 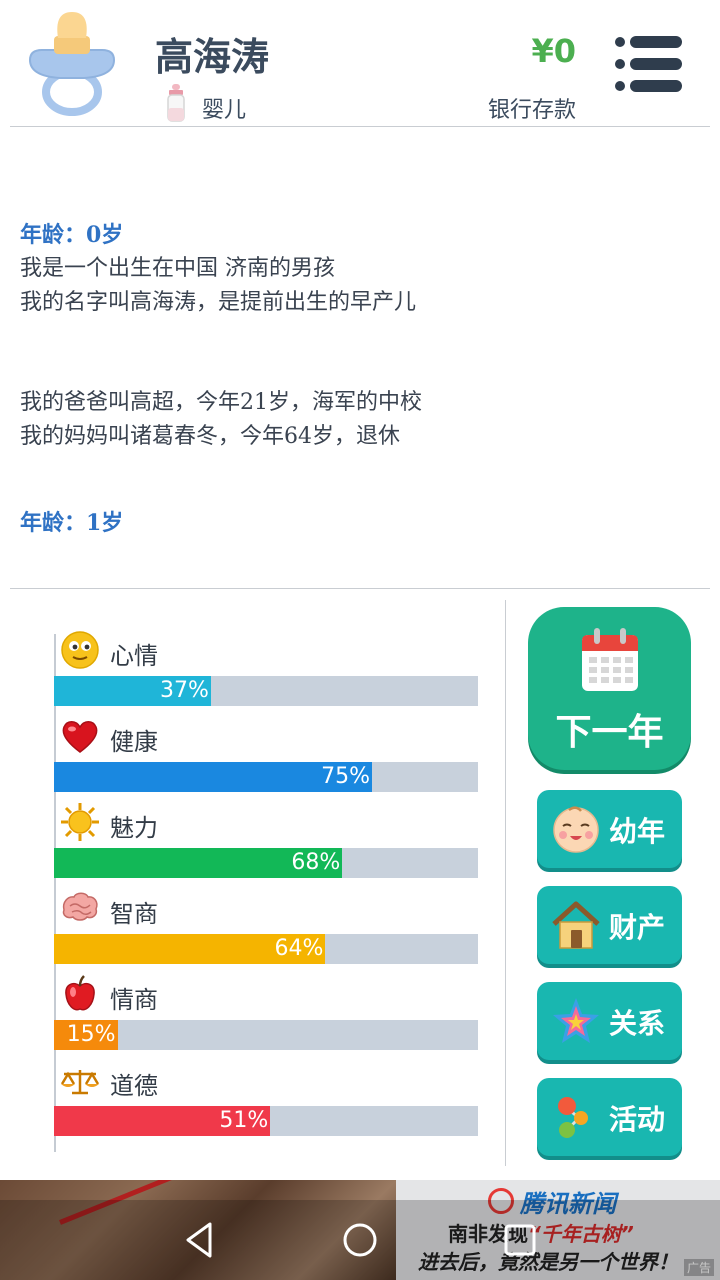 What do you see at coordinates (162, 1121) in the screenshot?
I see `stat-fill: 51%` at bounding box center [162, 1121].